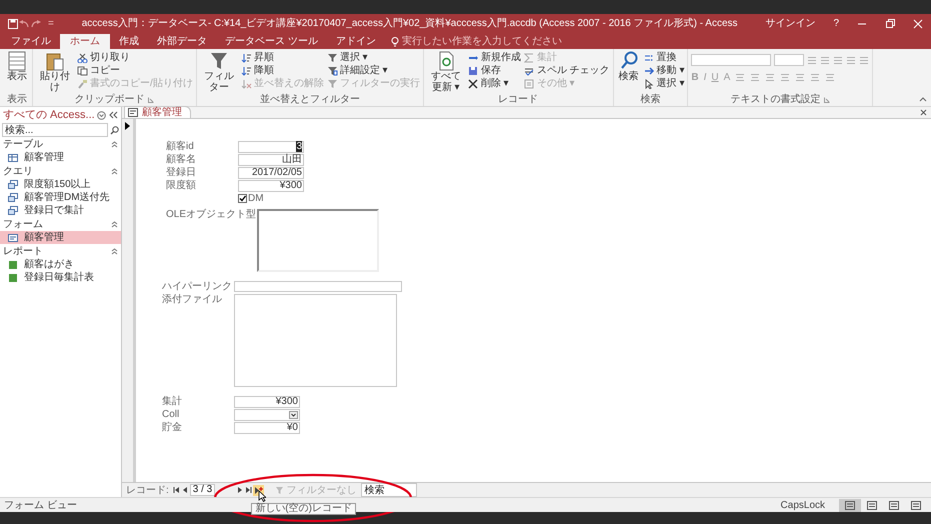  Describe the element at coordinates (303, 508) in the screenshot. I see `tooltip: 新しい(空の)レコード` at that location.